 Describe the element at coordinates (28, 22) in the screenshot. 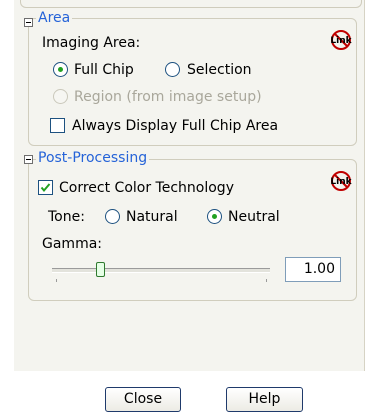

I see `area-collapse-icon` at that location.